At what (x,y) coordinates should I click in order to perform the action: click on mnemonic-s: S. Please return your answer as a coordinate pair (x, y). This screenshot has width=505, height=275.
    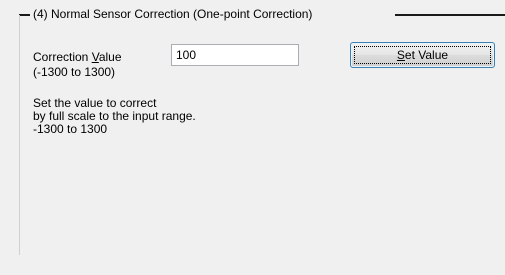
    Looking at the image, I should click on (400, 55).